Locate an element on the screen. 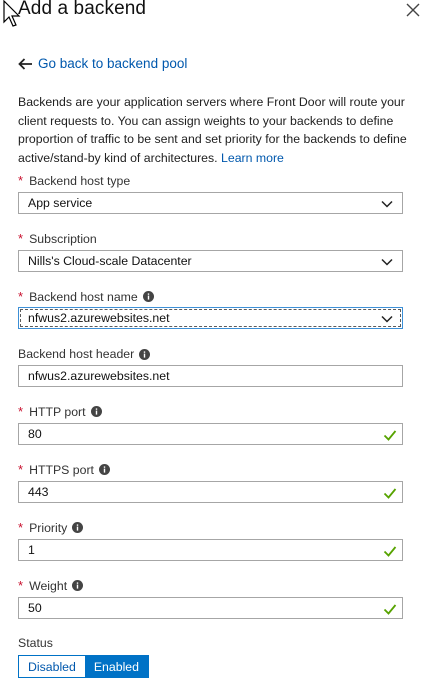 The height and width of the screenshot is (700, 428). back-link-label: Go back to backend pool is located at coordinates (113, 63).